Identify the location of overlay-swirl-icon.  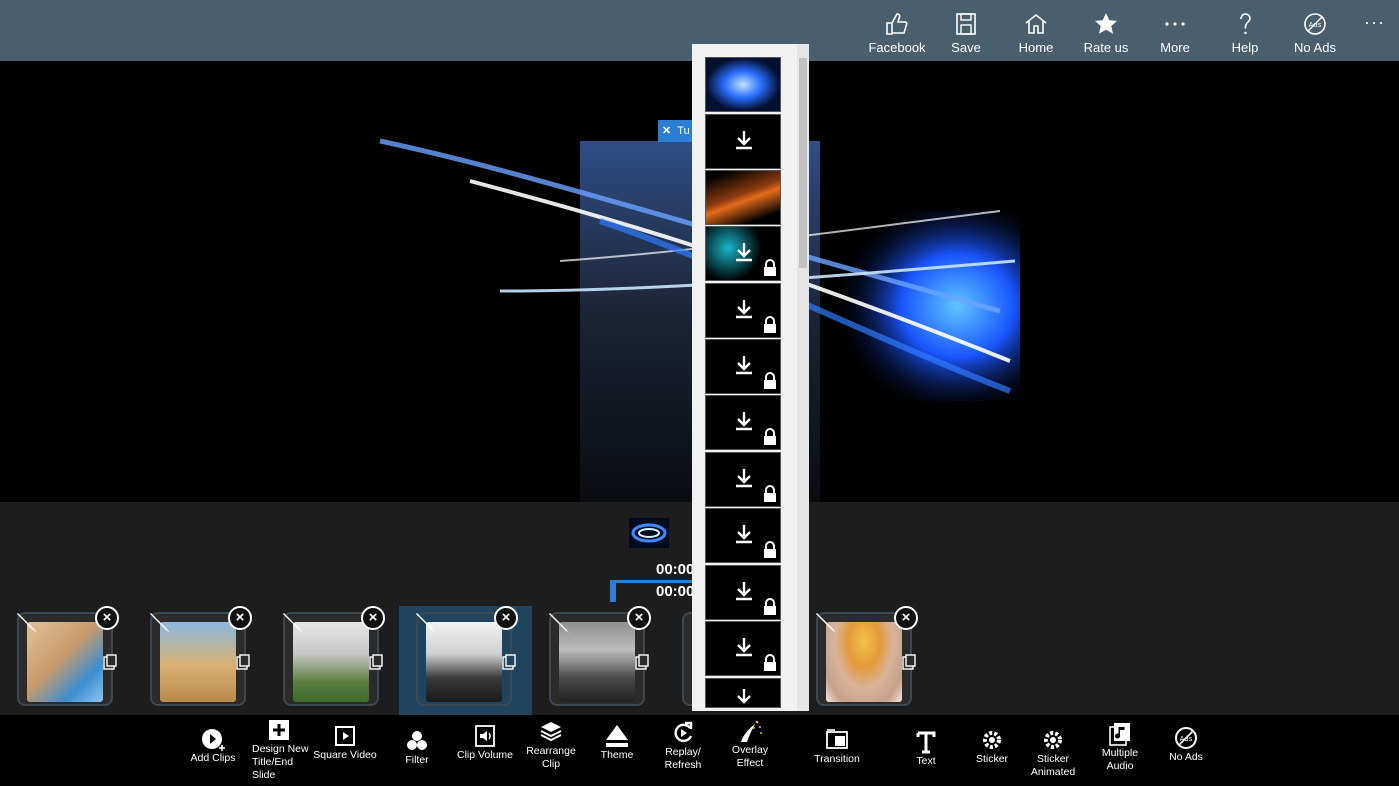
(649, 533).